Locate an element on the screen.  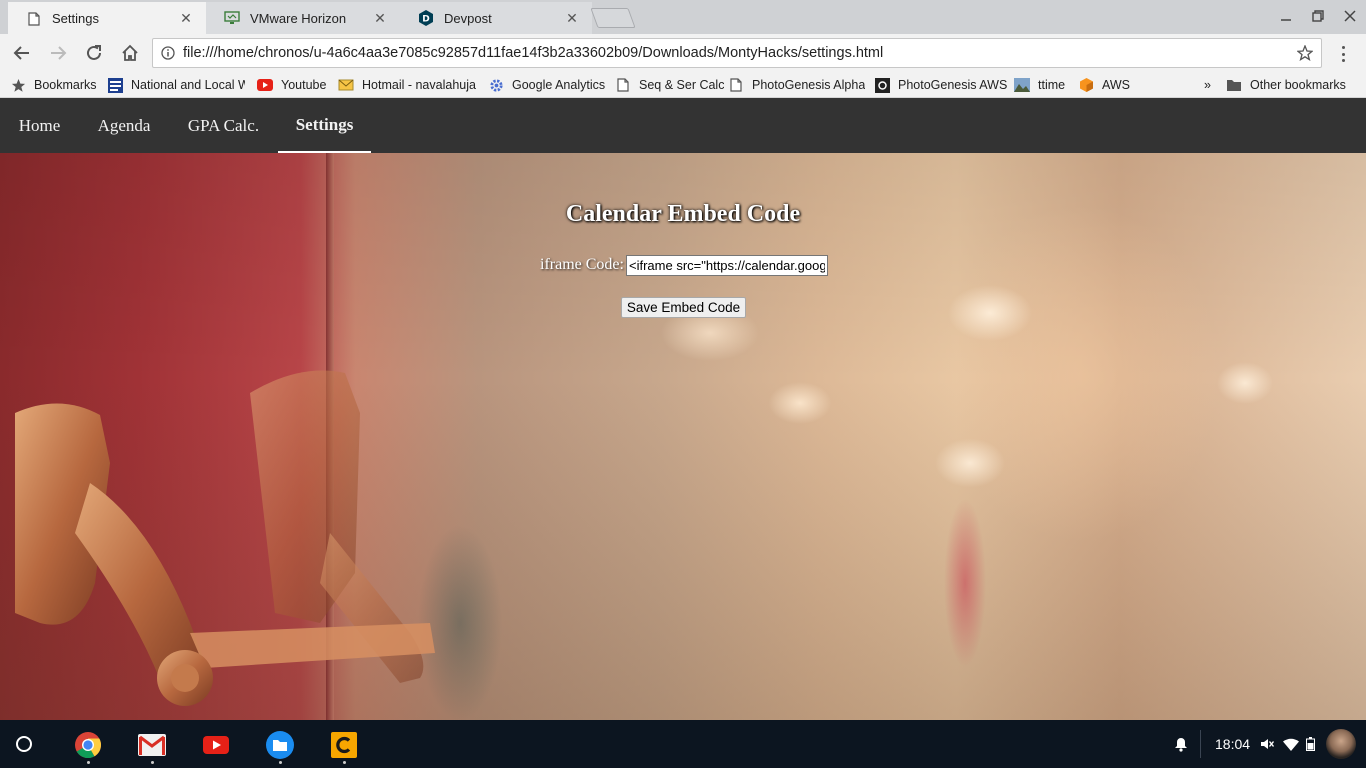
tab-strip: Settings ✕ VMware Horizon ✕ D Devpost ✕ is located at coordinates (683, 17).